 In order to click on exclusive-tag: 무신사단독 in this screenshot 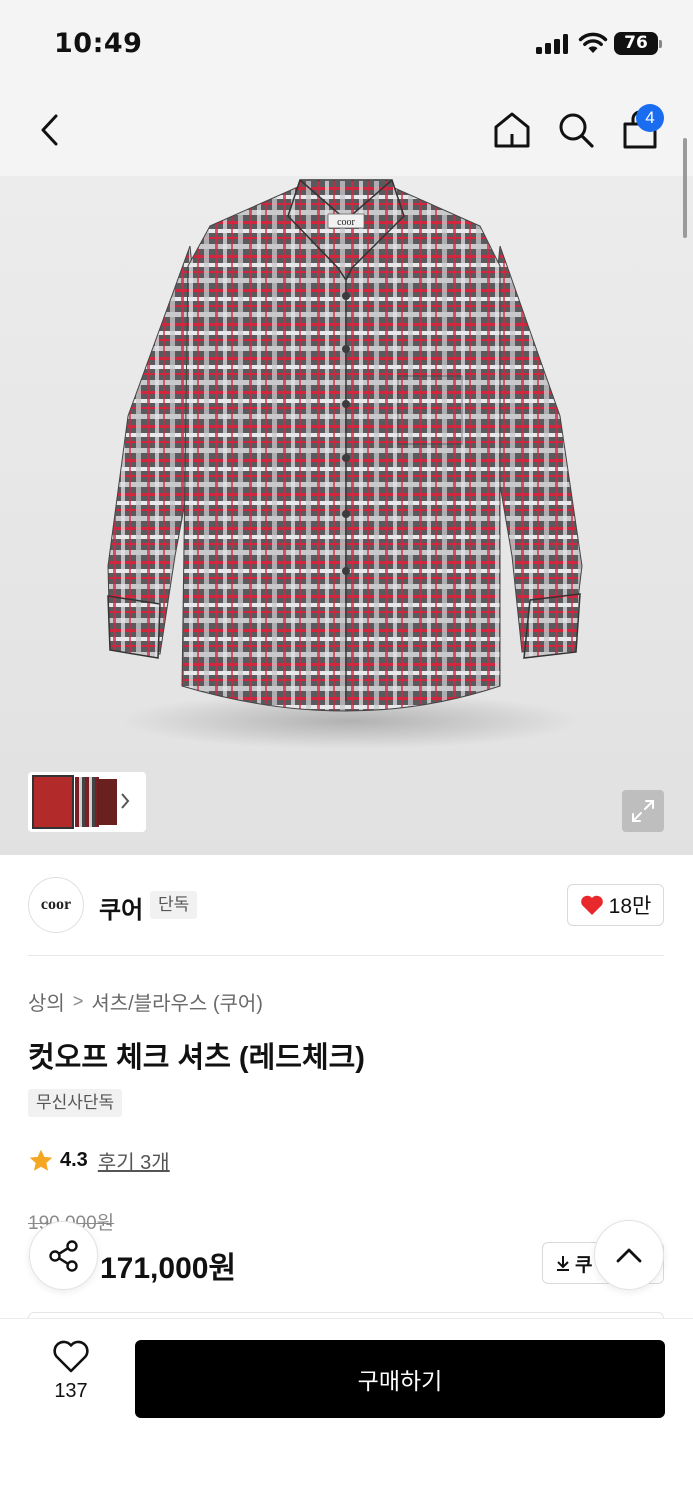, I will do `click(75, 1103)`.